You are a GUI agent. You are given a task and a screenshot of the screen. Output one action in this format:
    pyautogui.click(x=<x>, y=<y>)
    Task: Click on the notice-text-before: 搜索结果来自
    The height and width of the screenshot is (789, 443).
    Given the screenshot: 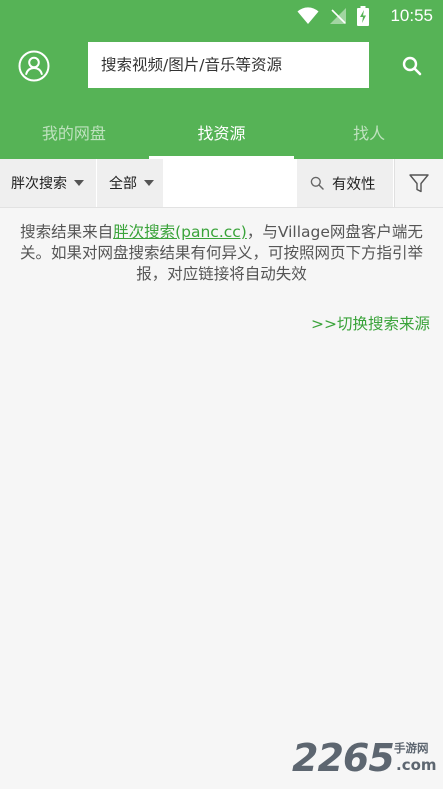 What is the action you would take?
    pyautogui.click(x=67, y=232)
    